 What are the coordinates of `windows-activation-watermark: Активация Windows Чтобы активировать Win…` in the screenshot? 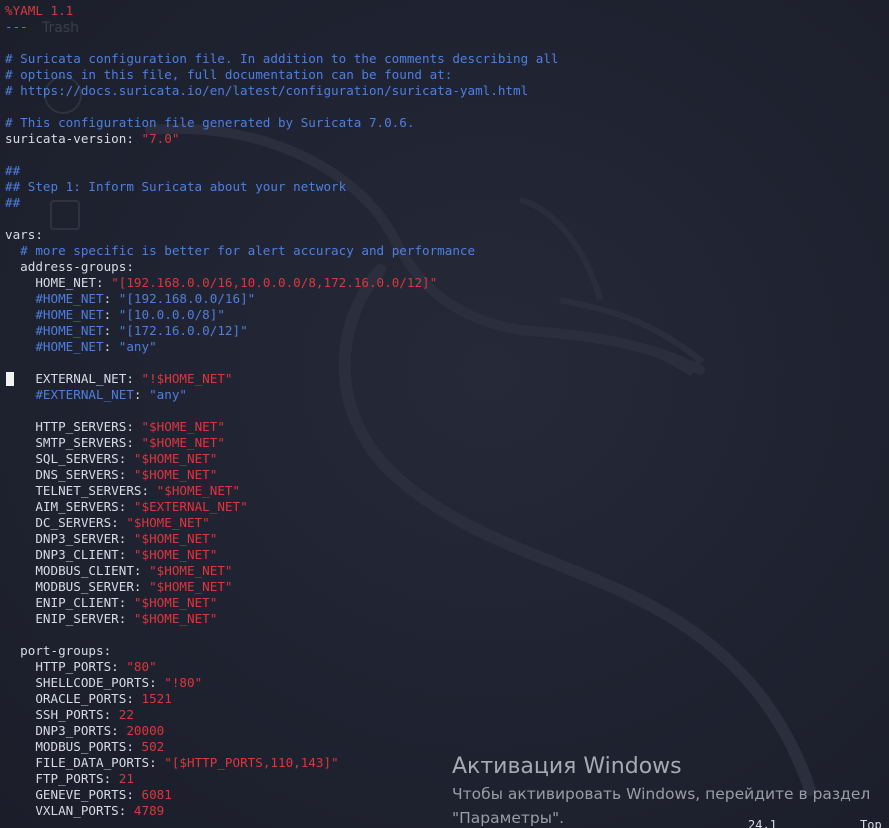 It's located at (661, 790).